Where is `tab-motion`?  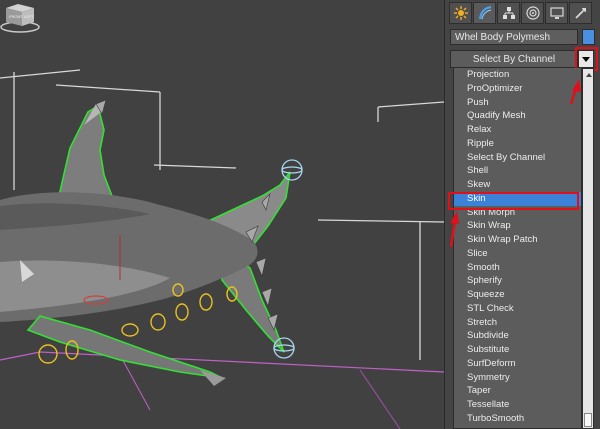 tab-motion is located at coordinates (532, 13).